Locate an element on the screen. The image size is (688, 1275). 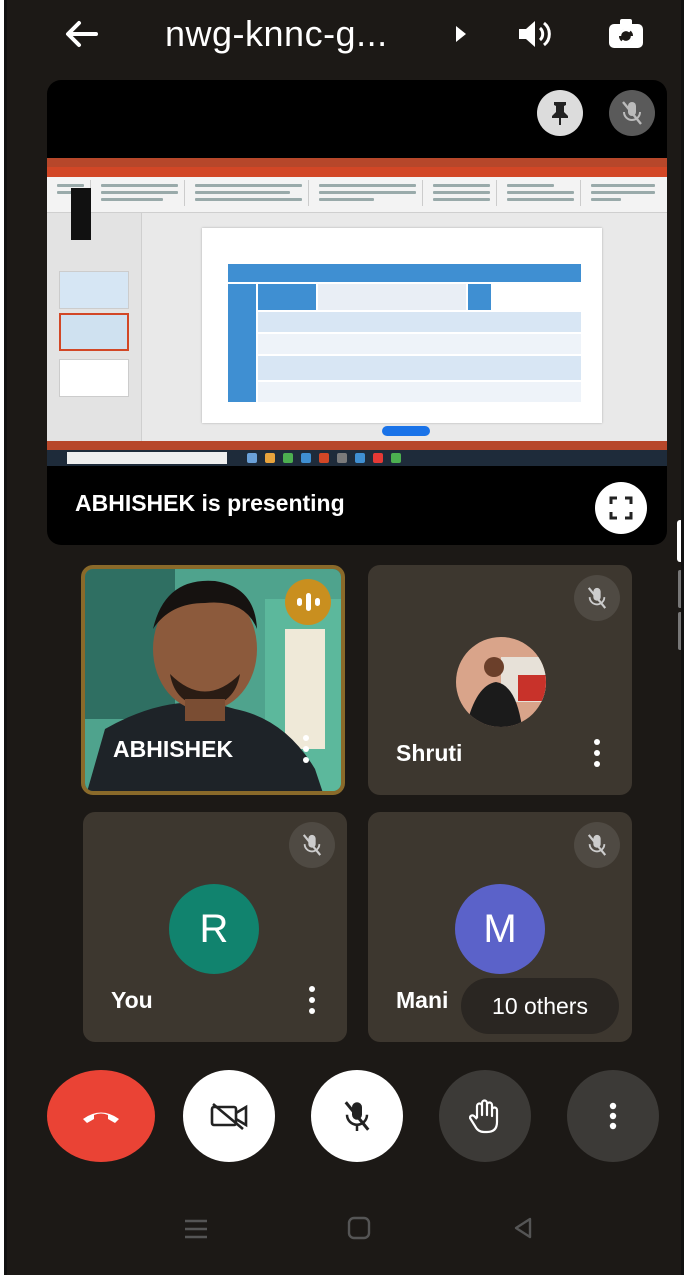
slide-table is located at coordinates (404, 333).